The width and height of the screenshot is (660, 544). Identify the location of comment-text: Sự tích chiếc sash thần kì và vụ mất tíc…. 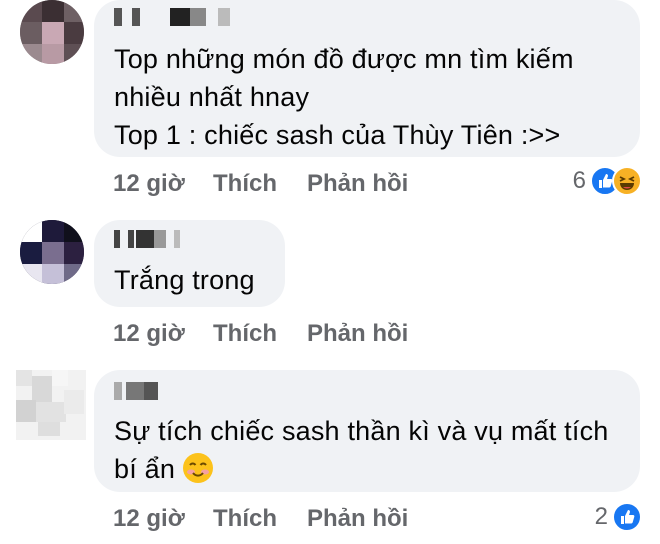
(361, 450).